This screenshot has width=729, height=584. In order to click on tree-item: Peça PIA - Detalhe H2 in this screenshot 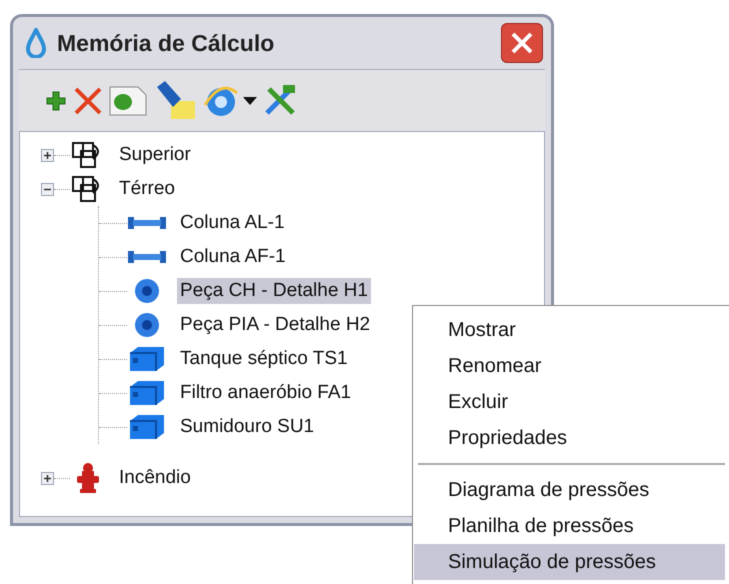, I will do `click(275, 325)`.